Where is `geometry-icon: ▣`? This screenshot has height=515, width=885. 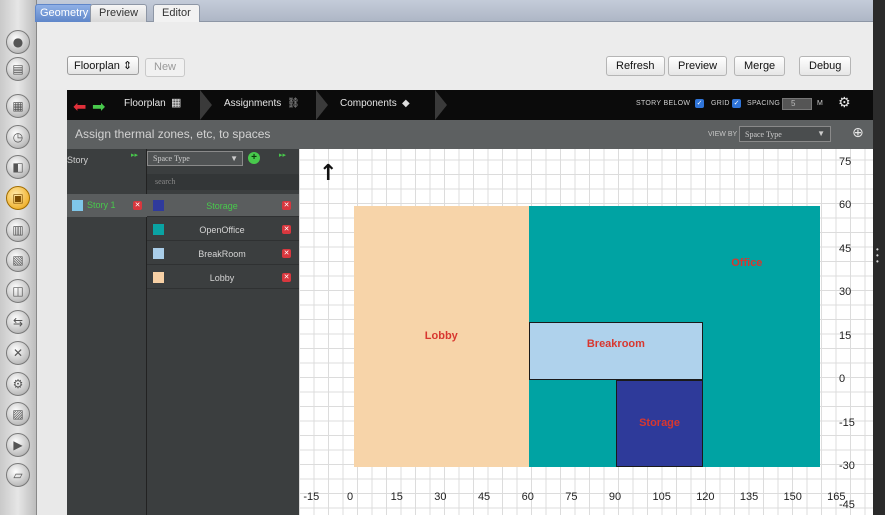 geometry-icon: ▣ is located at coordinates (18, 198).